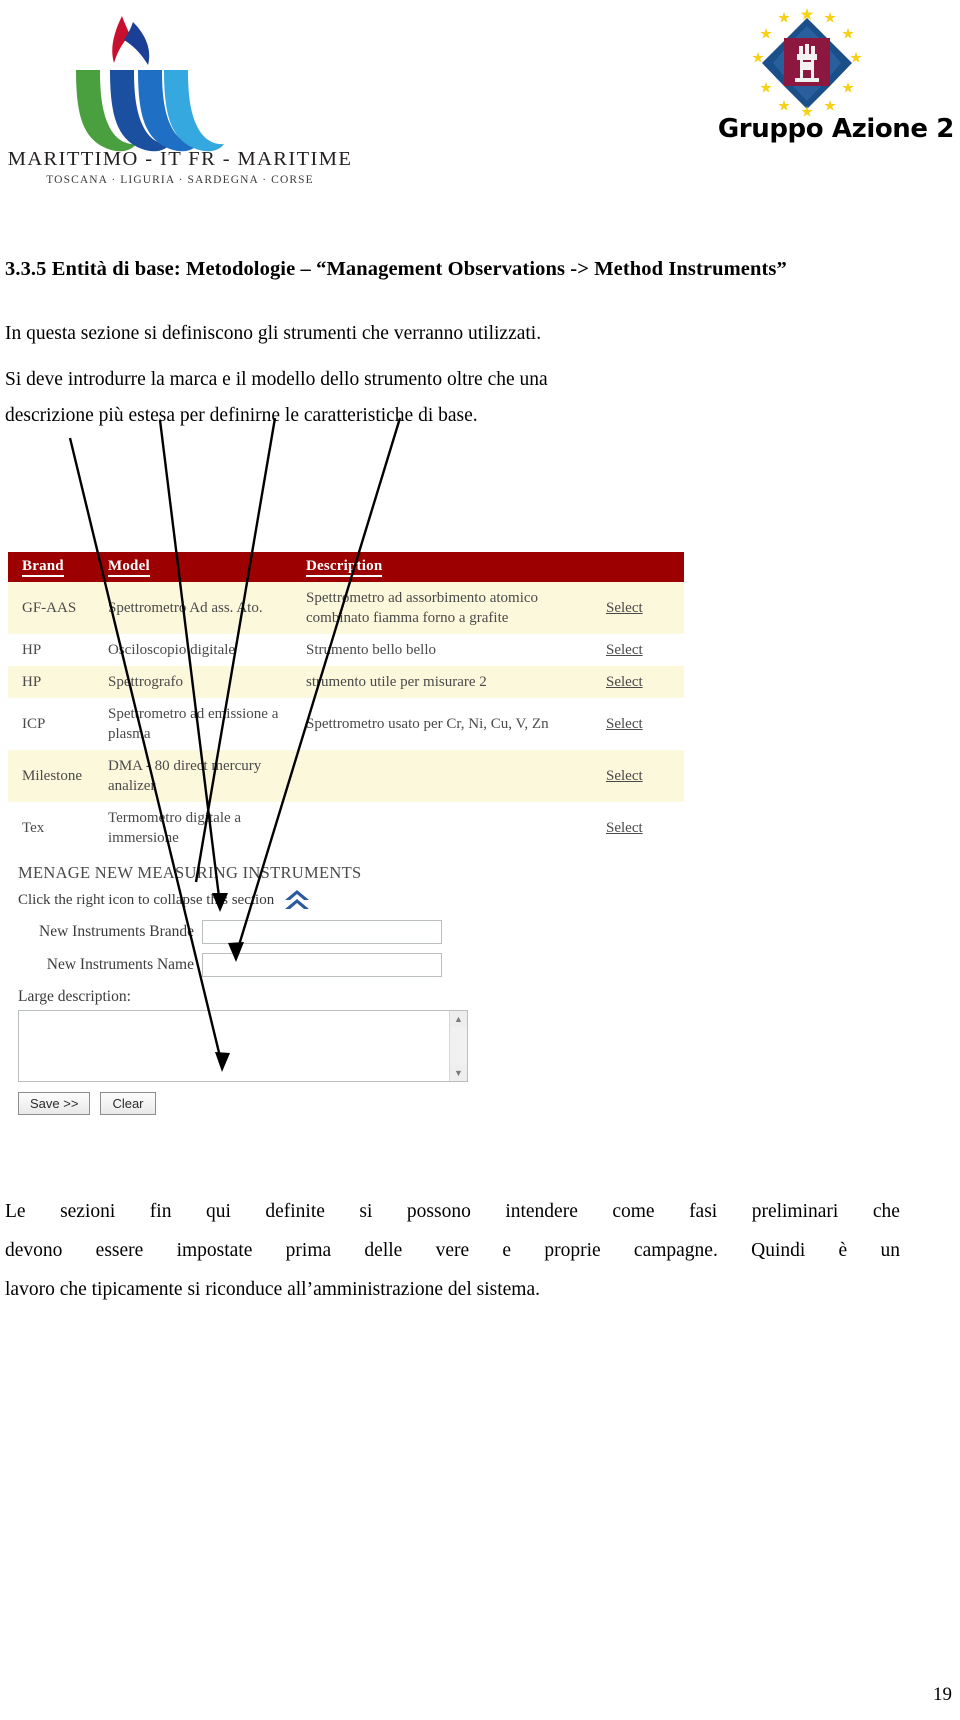 Image resolution: width=960 pixels, height=1720 pixels. I want to click on cell-description: Spettrometro usato per Cr, Ni, Cu, V, Zn, so click(442, 724).